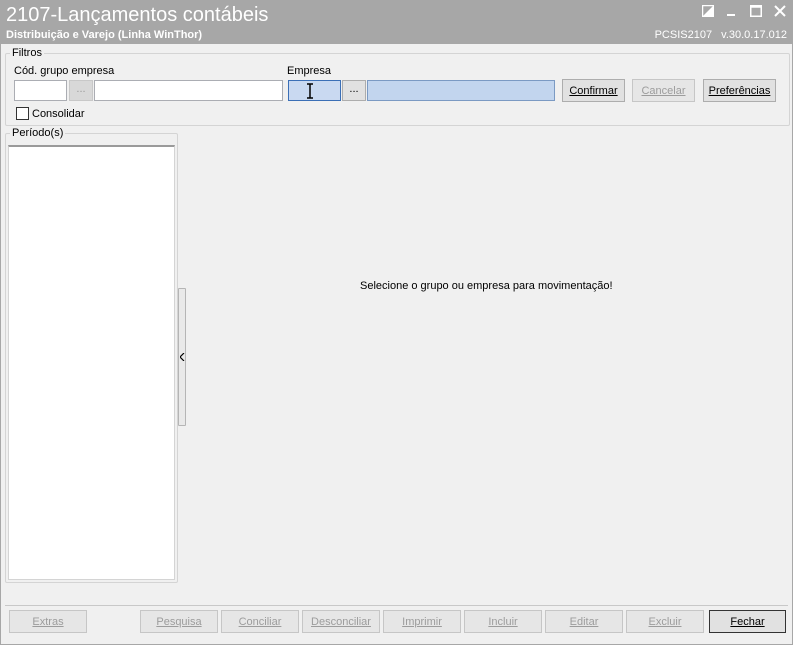 The image size is (793, 645). Describe the element at coordinates (104, 35) in the screenshot. I see `window-subtitle: Distribuição e Varejo (Linha WinThor)` at that location.